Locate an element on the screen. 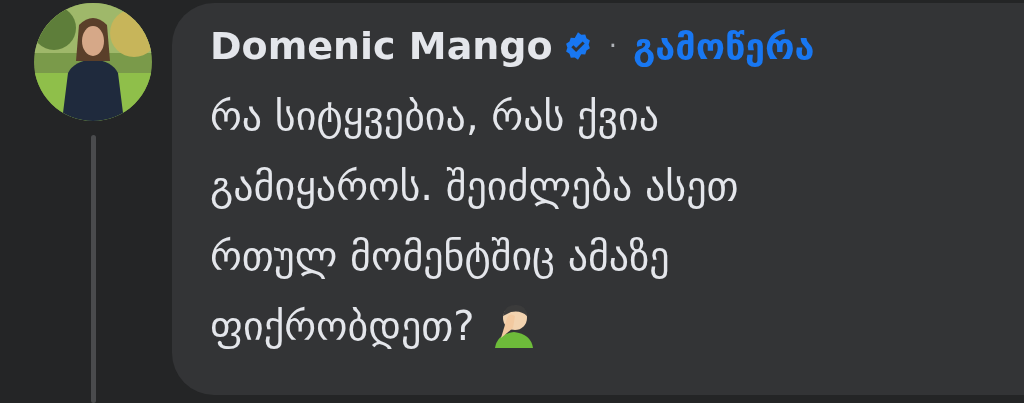  comment-text-line: რთულ მომენტშიც ამაზე is located at coordinates (440, 256).